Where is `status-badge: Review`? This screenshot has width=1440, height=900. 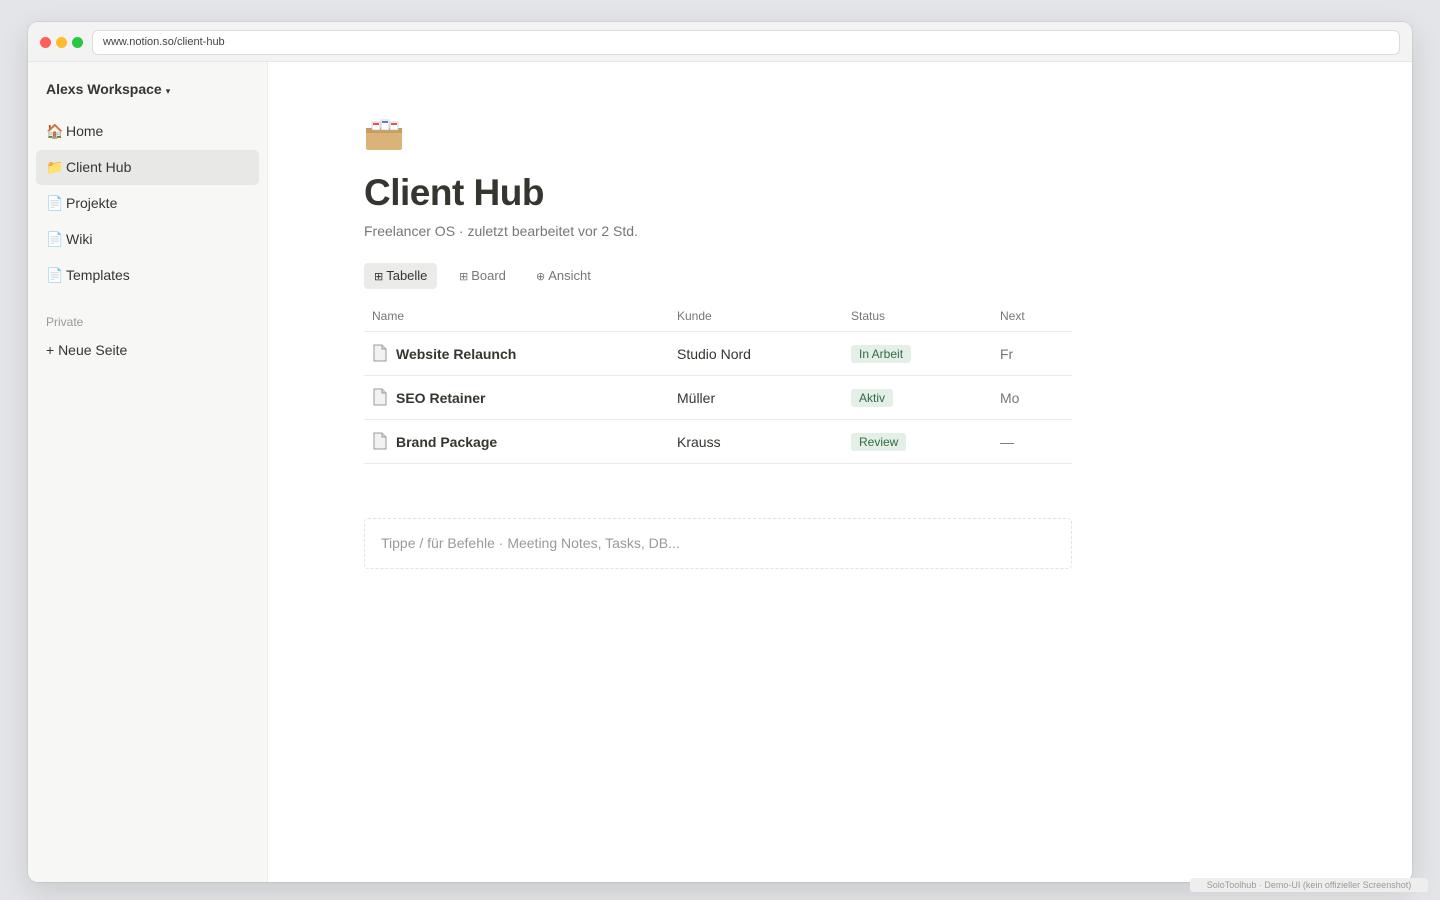 status-badge: Review is located at coordinates (879, 442).